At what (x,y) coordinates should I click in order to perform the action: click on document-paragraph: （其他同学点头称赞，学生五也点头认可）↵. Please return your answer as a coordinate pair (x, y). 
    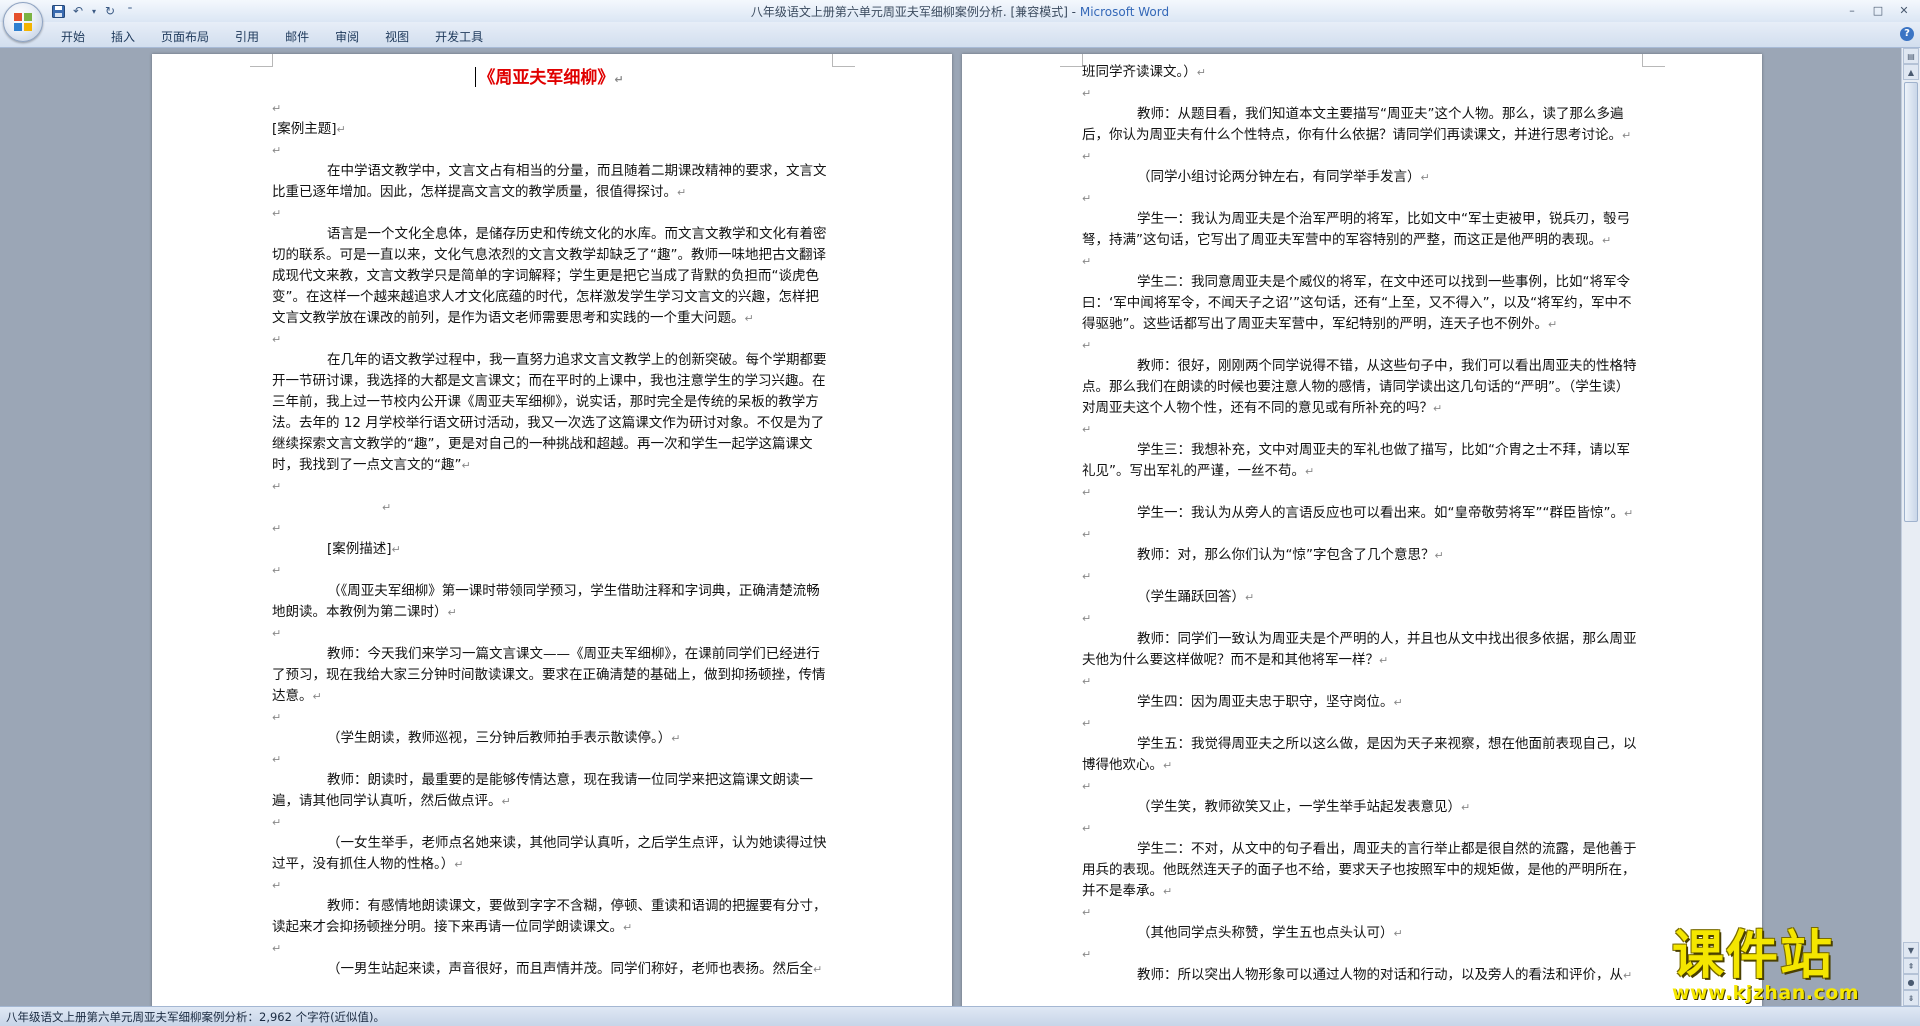
    Looking at the image, I should click on (1359, 933).